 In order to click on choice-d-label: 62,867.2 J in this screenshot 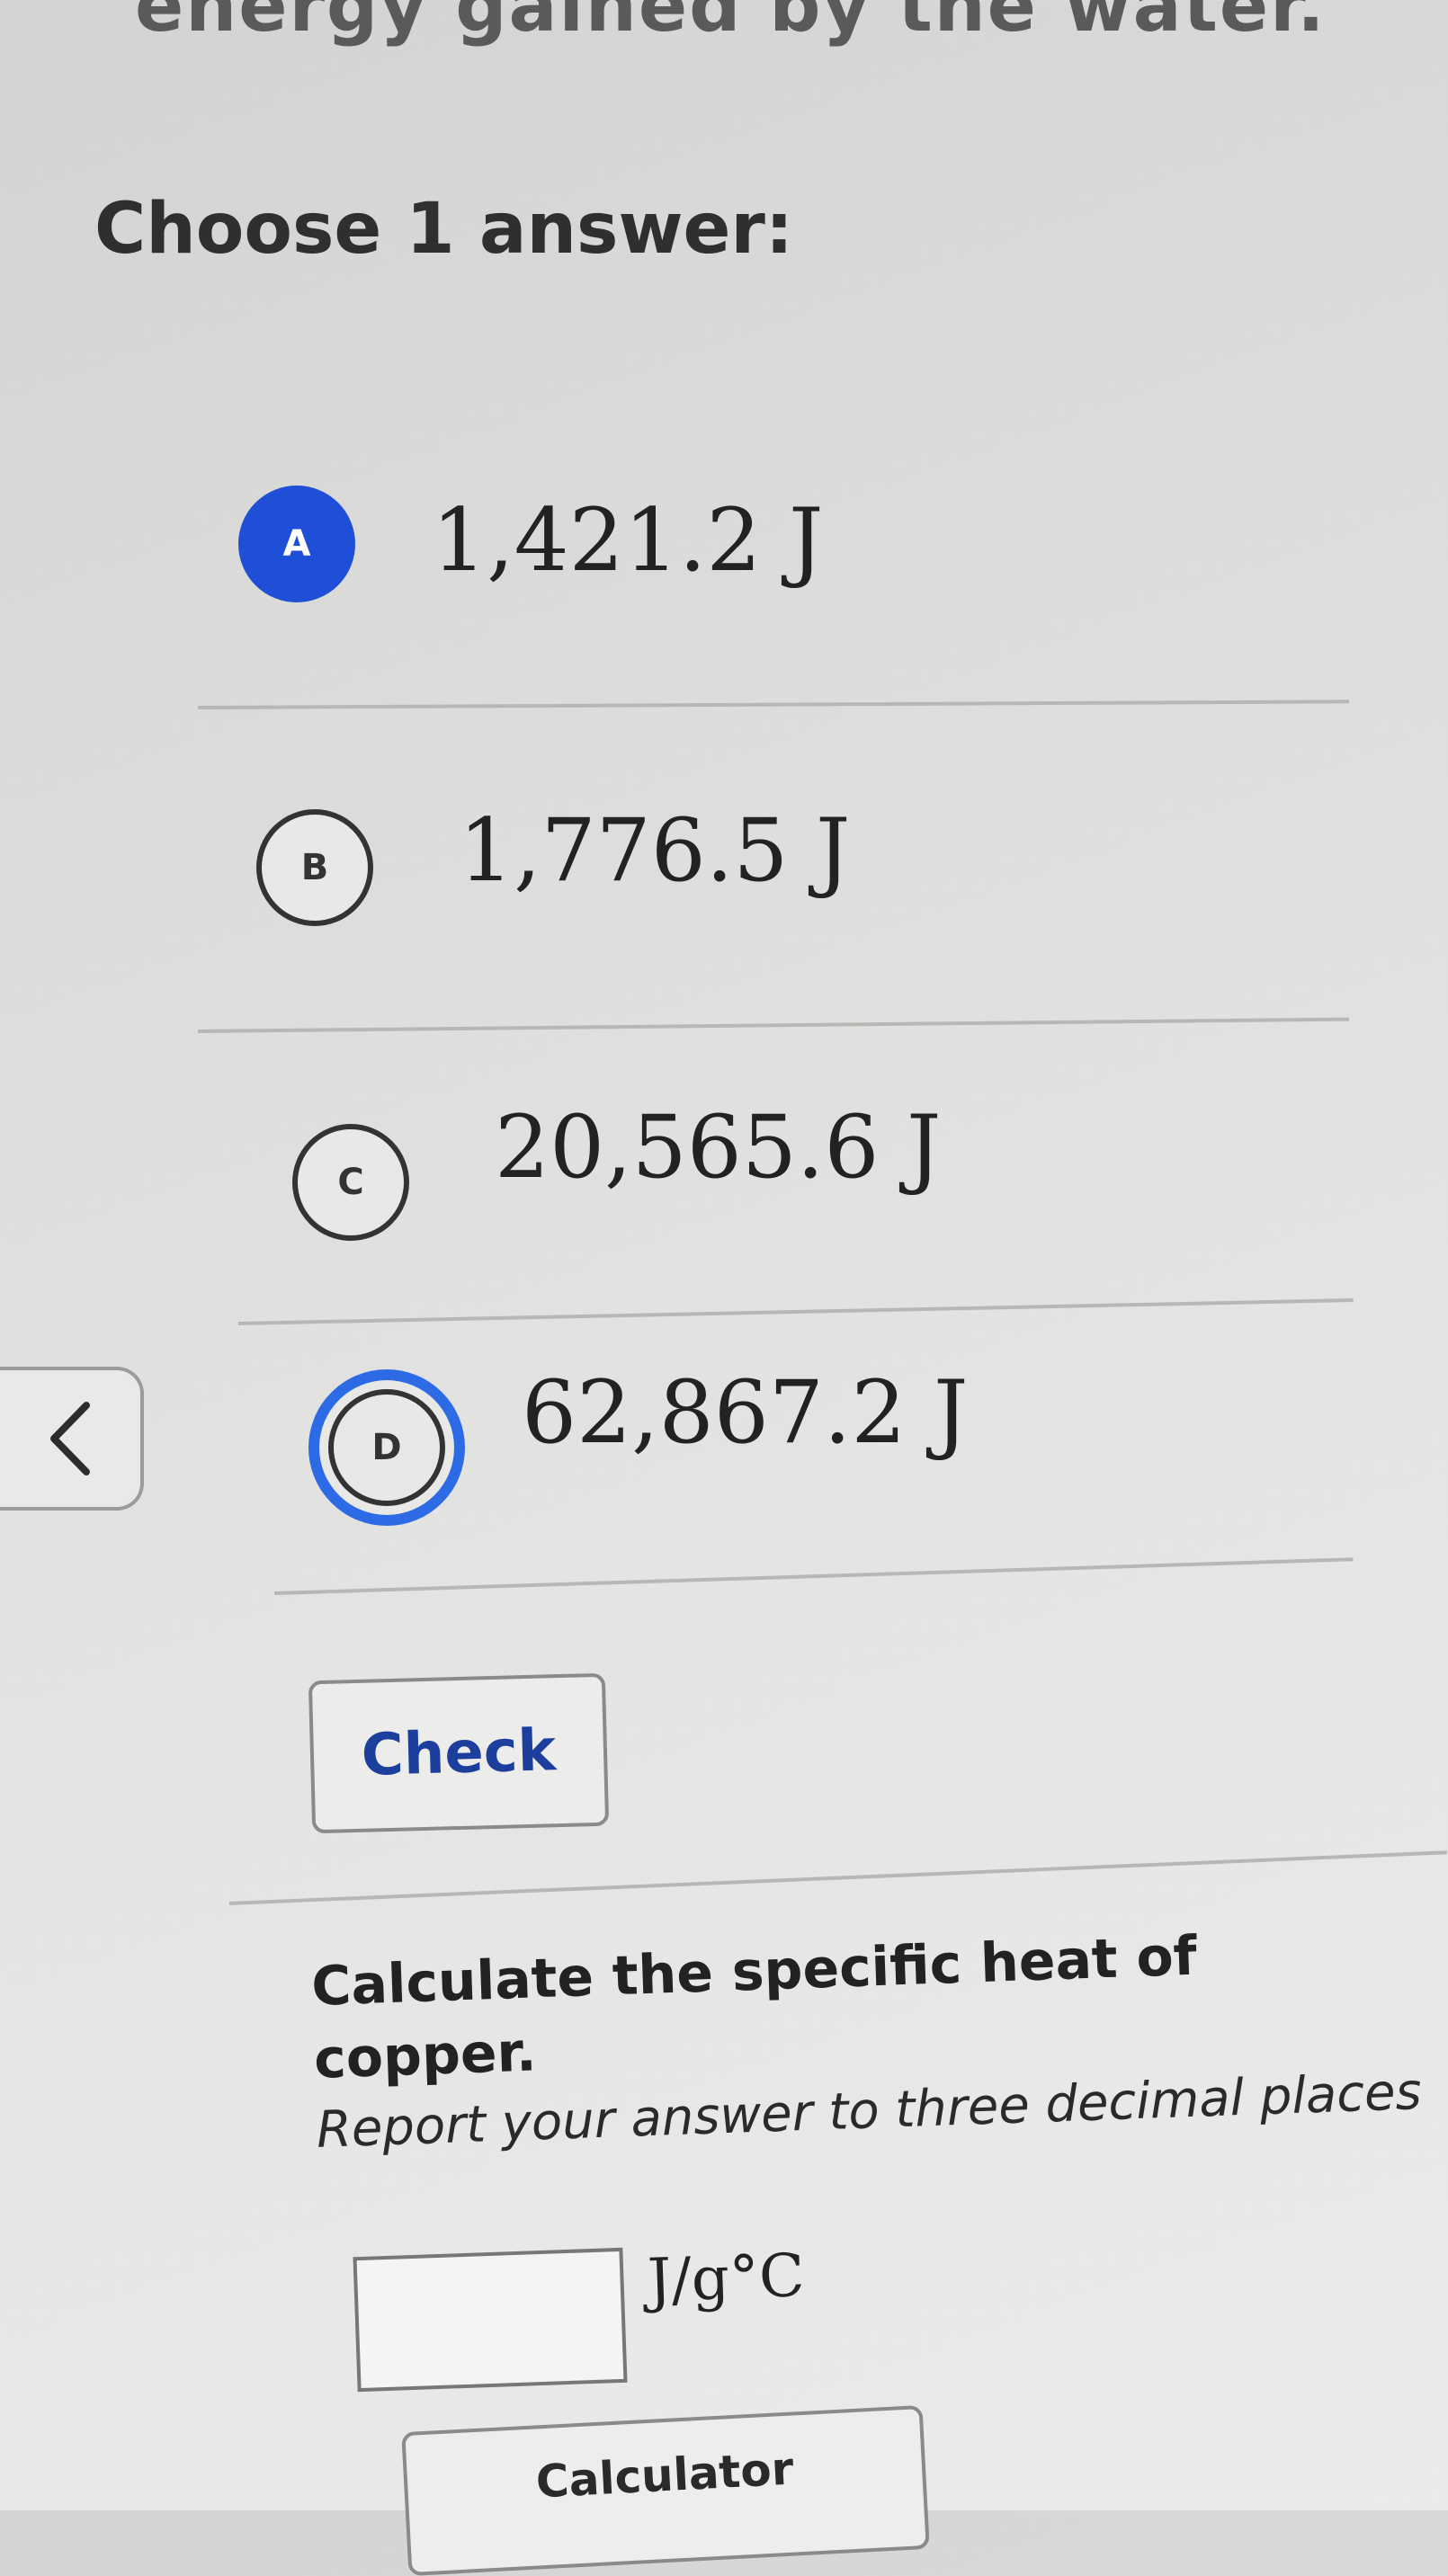, I will do `click(746, 1413)`.